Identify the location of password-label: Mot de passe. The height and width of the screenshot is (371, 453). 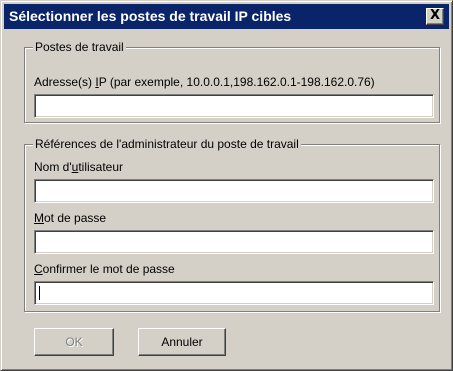
(70, 218).